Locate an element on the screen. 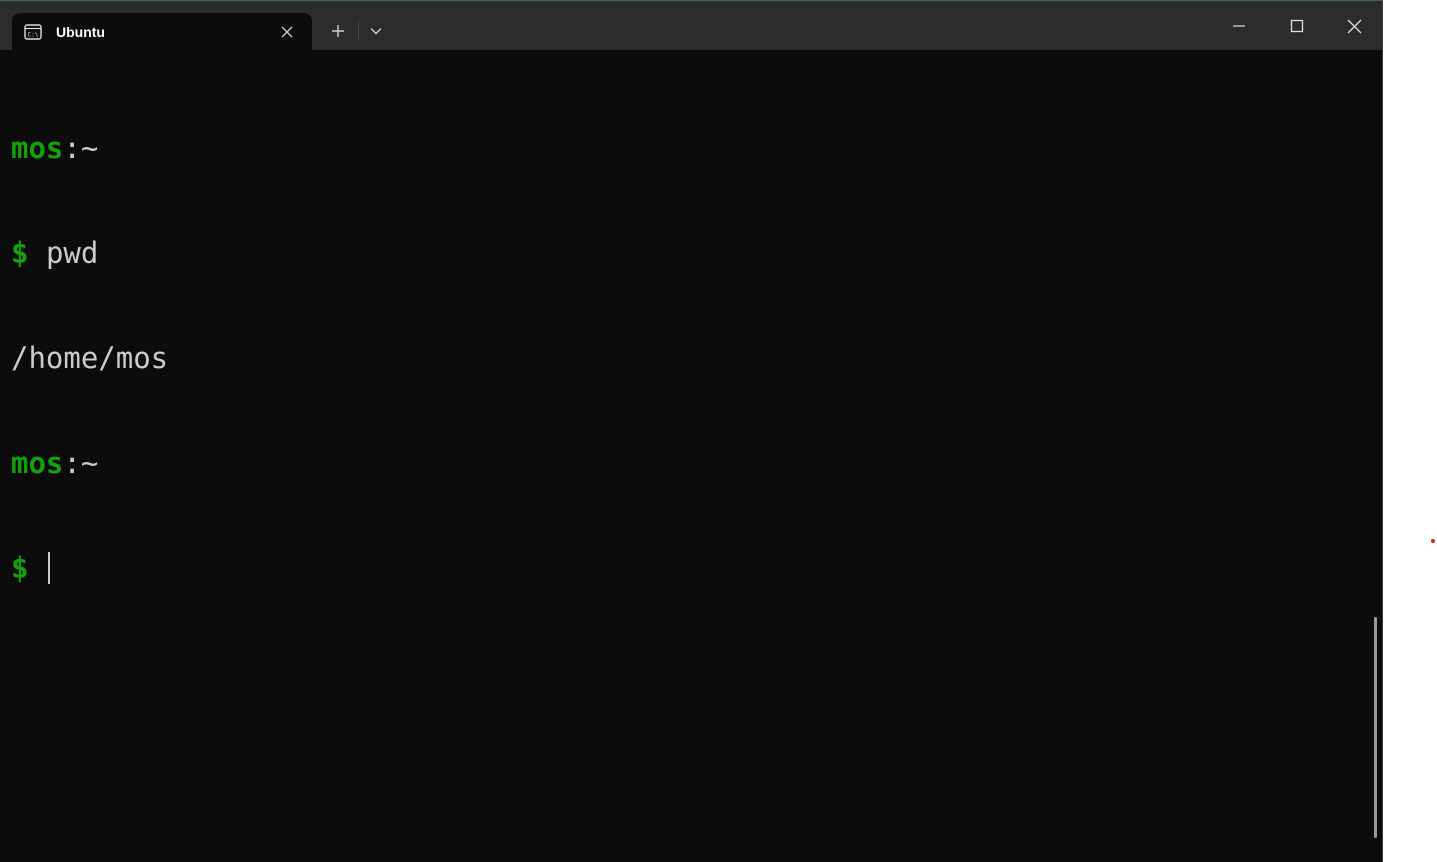 The width and height of the screenshot is (1437, 862). terminal-output: mos:~ $ pwd /home/mos mos:~ $ is located at coordinates (89, 358).